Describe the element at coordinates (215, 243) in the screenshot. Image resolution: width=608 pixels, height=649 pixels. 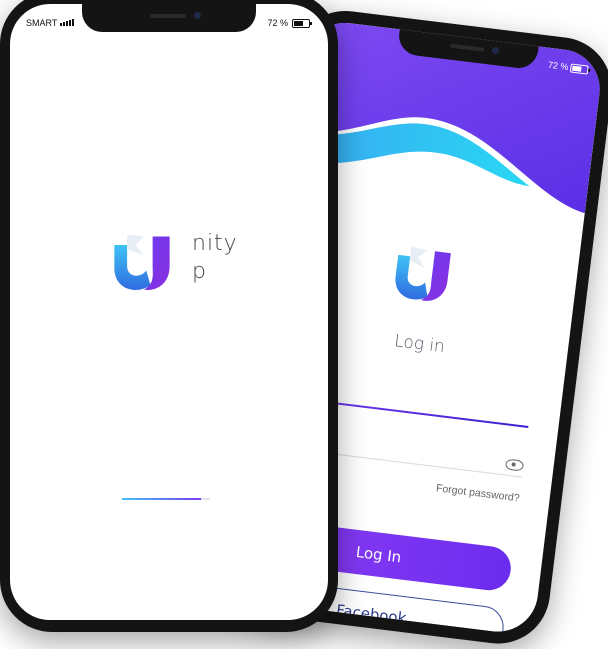
I see `brand-text-line1: nity` at that location.